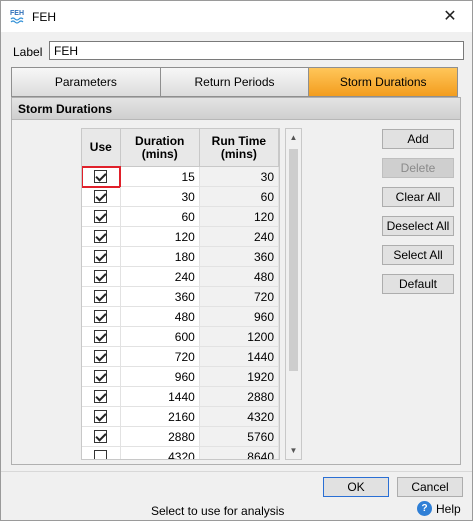 The height and width of the screenshot is (521, 473). Describe the element at coordinates (239, 257) in the screenshot. I see `runtime-cell: 360` at that location.